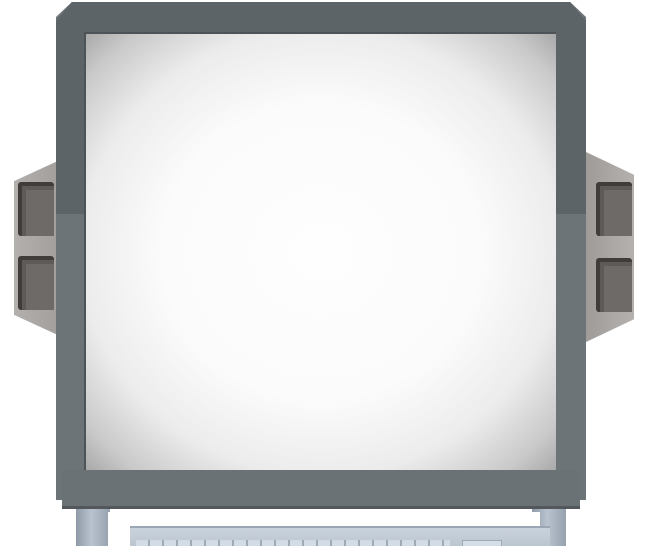  Describe the element at coordinates (482, 543) in the screenshot. I see `keyboard-key-pad` at that location.